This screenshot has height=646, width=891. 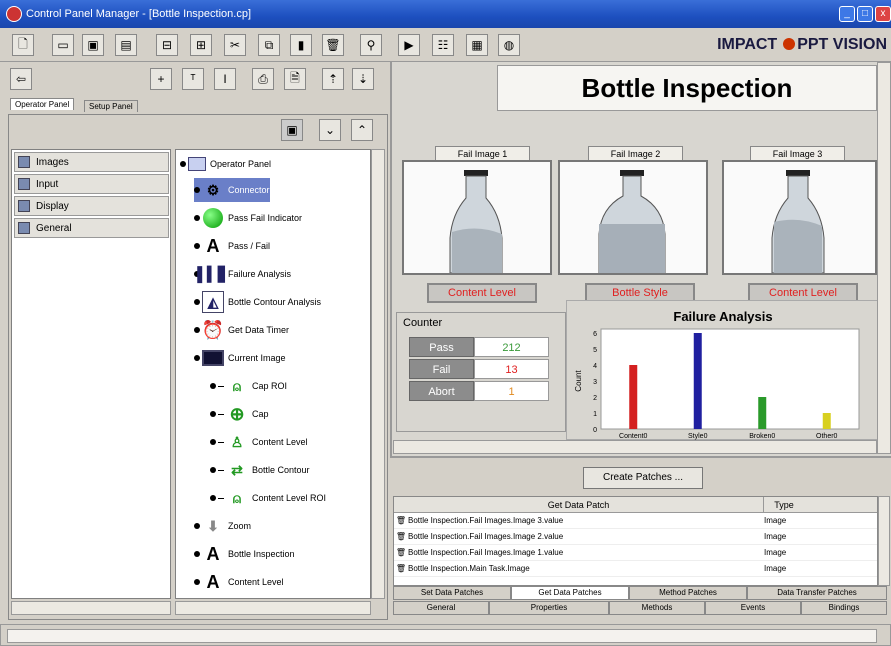 I want to click on tab-method-patches: Method Patches, so click(x=688, y=593).